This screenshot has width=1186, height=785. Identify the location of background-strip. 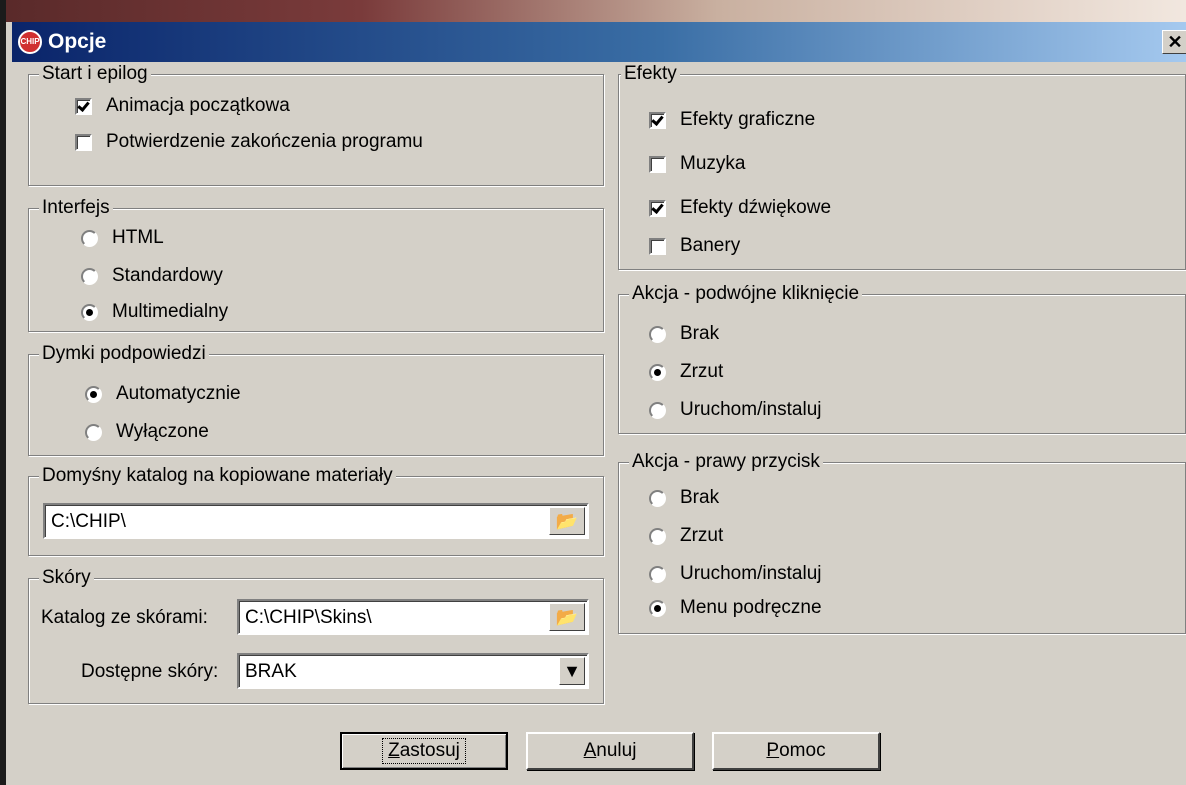
(596, 11).